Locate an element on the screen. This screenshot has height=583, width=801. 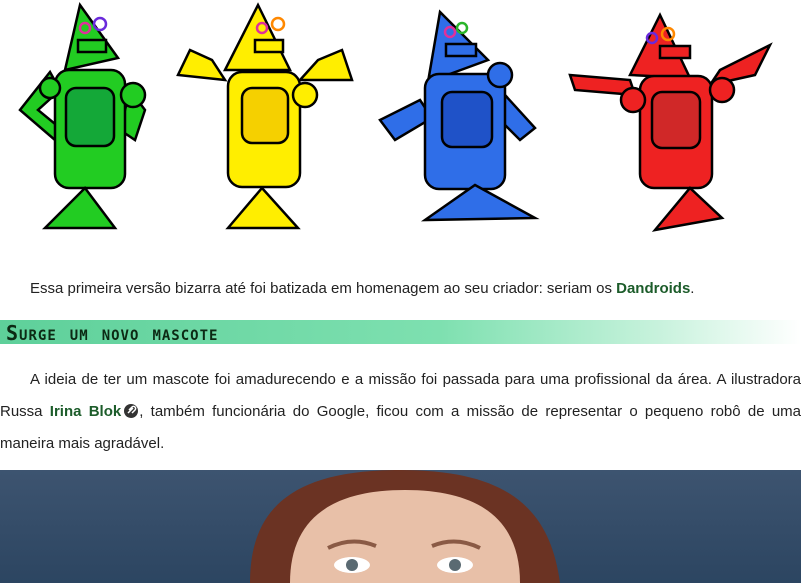
green-robot is located at coordinates (82, 116).